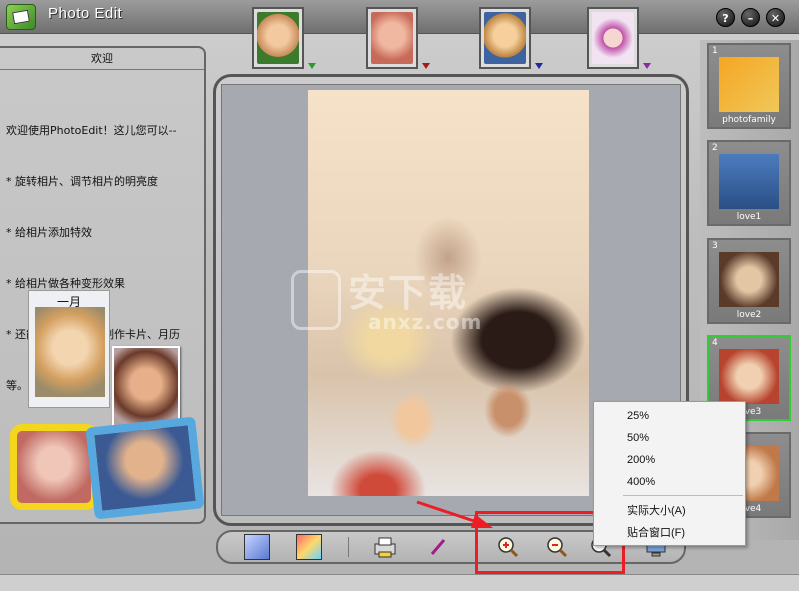 This screenshot has height=591, width=799. I want to click on app-title: Photo Edit, so click(85, 13).